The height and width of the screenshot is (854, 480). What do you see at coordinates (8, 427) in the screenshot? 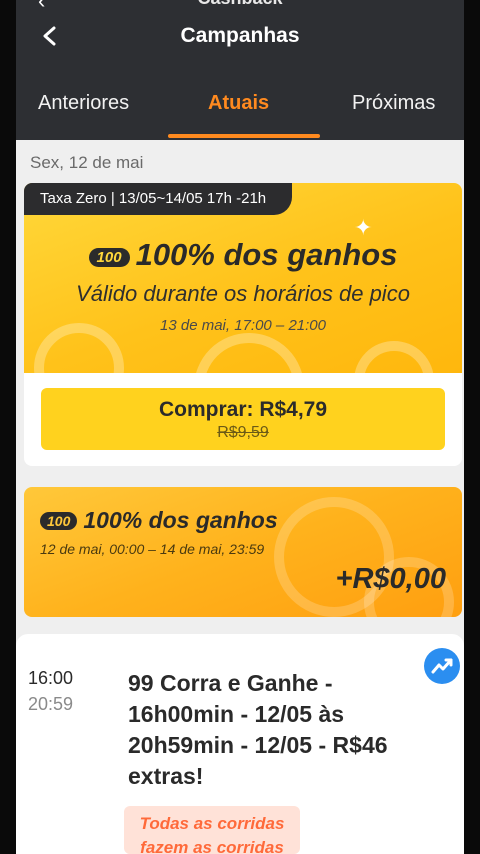
I see `device-bezel-left` at bounding box center [8, 427].